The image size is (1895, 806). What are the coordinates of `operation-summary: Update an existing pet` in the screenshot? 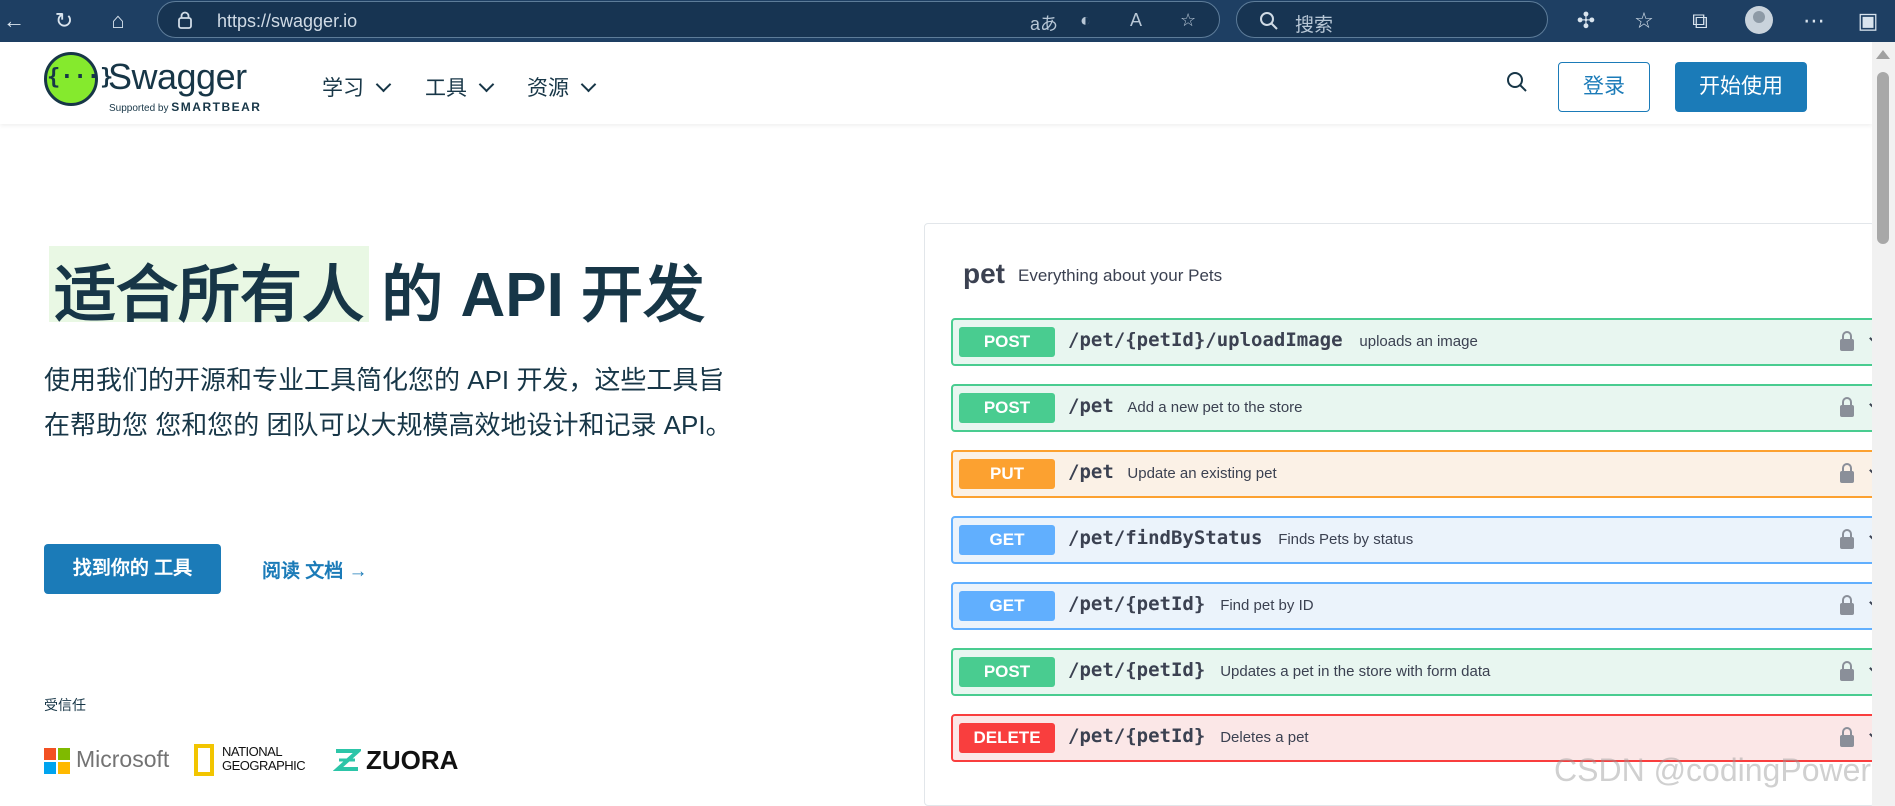 It's located at (1202, 473).